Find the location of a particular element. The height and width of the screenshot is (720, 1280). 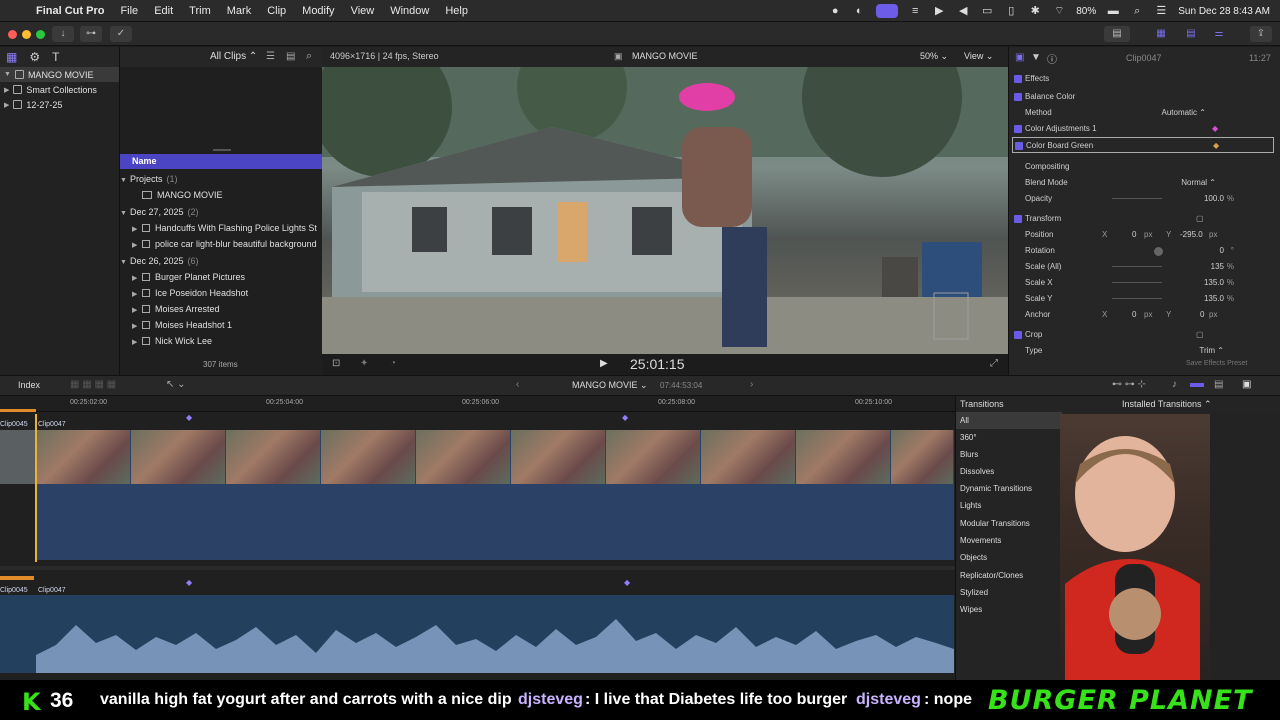

video-inspector-icon: ▣ is located at coordinates (1019, 57).